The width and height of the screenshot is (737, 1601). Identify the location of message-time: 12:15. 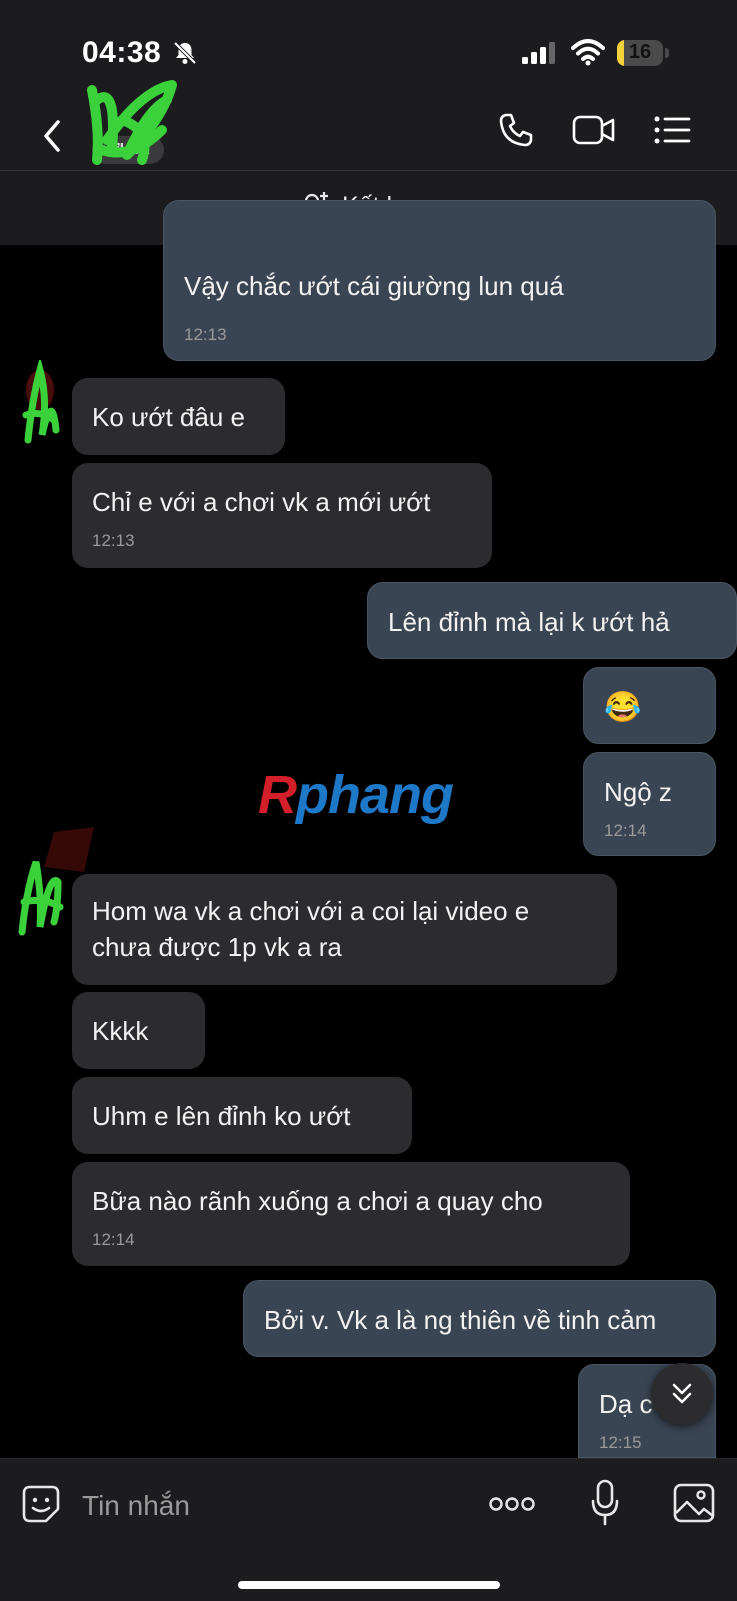
(620, 1442).